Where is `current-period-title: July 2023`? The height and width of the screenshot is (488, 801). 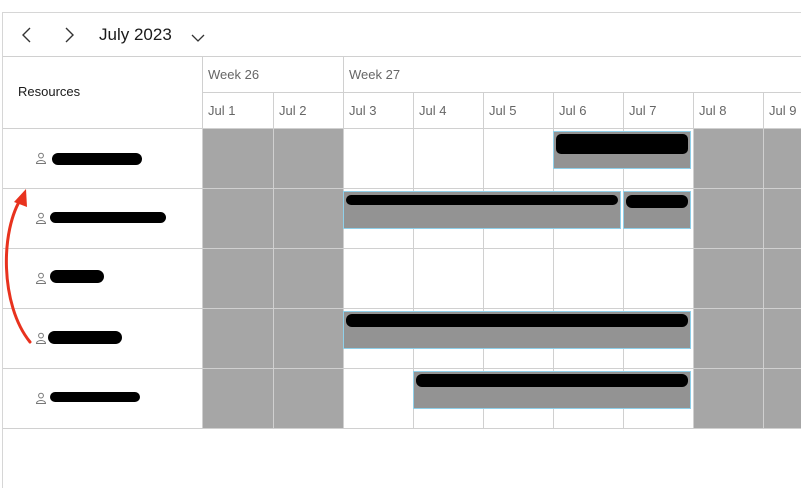 current-period-title: July 2023 is located at coordinates (135, 34).